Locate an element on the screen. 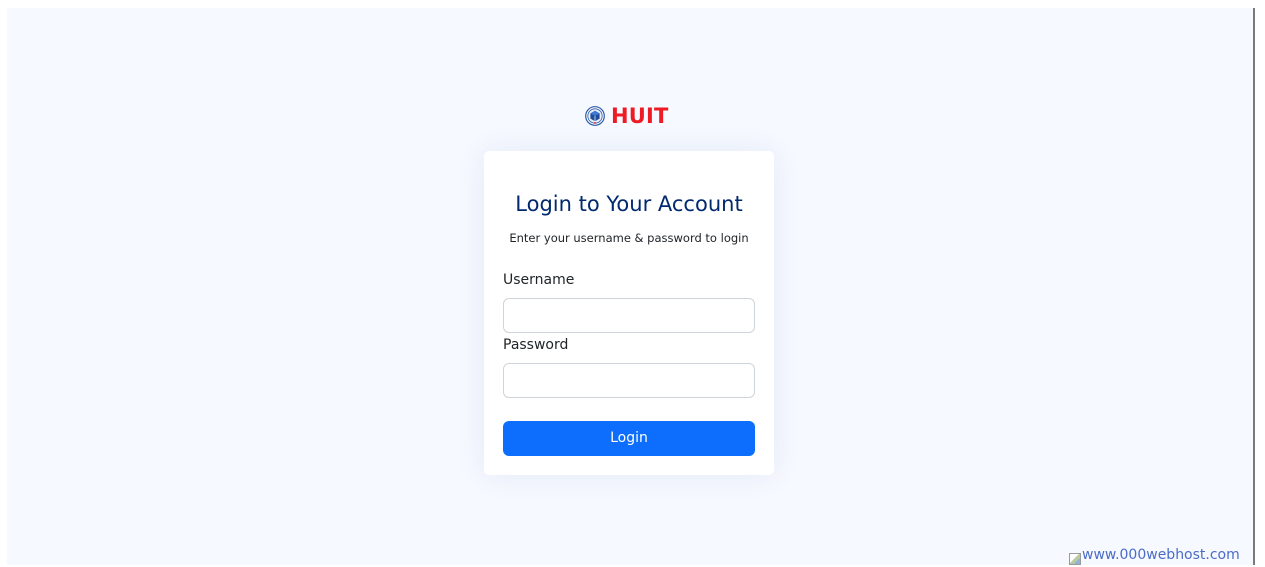 The image size is (1265, 567). brand-logo-link: HUIT is located at coordinates (627, 116).